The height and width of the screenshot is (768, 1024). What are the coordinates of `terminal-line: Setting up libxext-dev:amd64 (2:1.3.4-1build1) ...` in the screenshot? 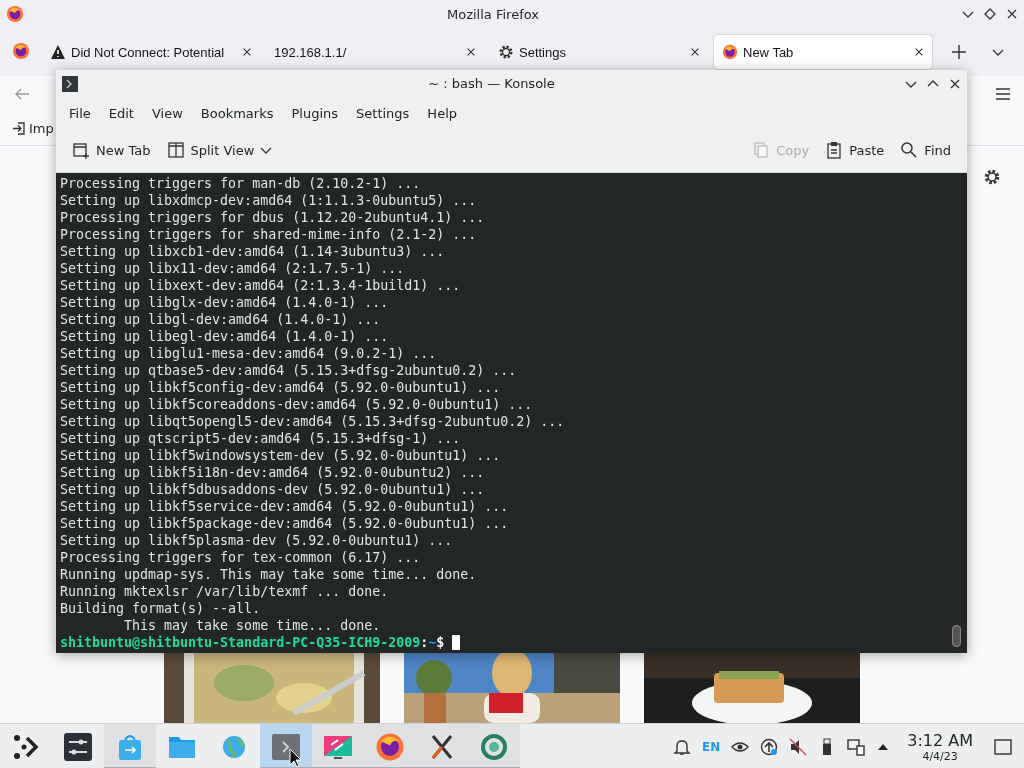 It's located at (261, 285).